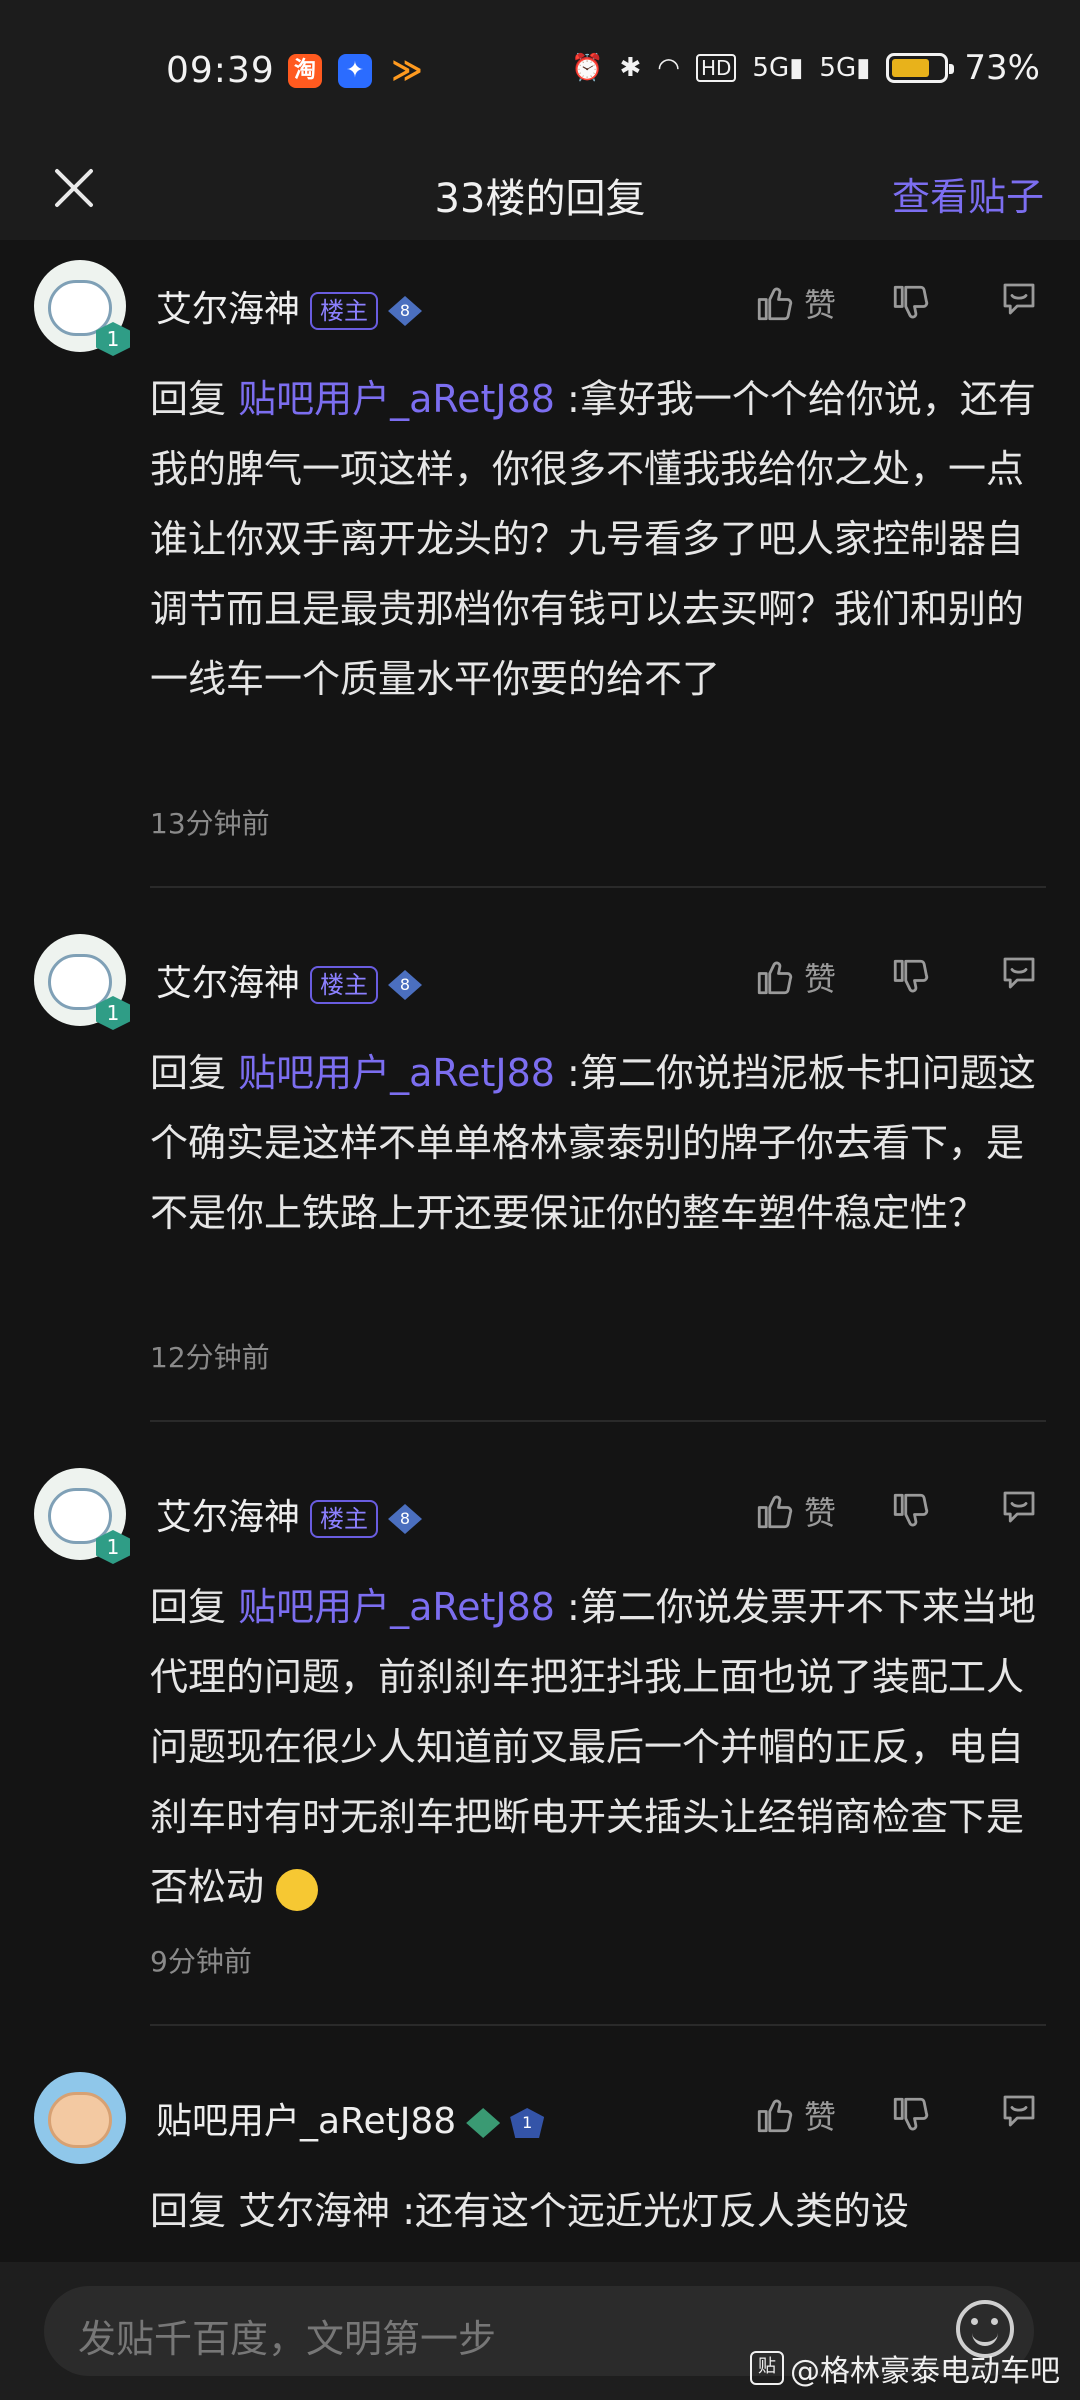  Describe the element at coordinates (805, 68) in the screenshot. I see `system-icons: ⏰ ✱ ◠ HD 5G▮ 5G▮ 73%` at that location.